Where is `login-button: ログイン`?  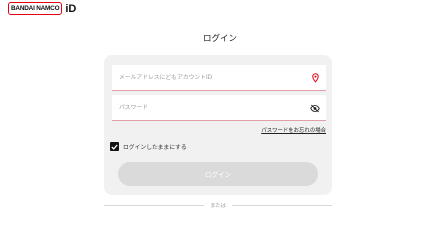 login-button: ログイン is located at coordinates (218, 174).